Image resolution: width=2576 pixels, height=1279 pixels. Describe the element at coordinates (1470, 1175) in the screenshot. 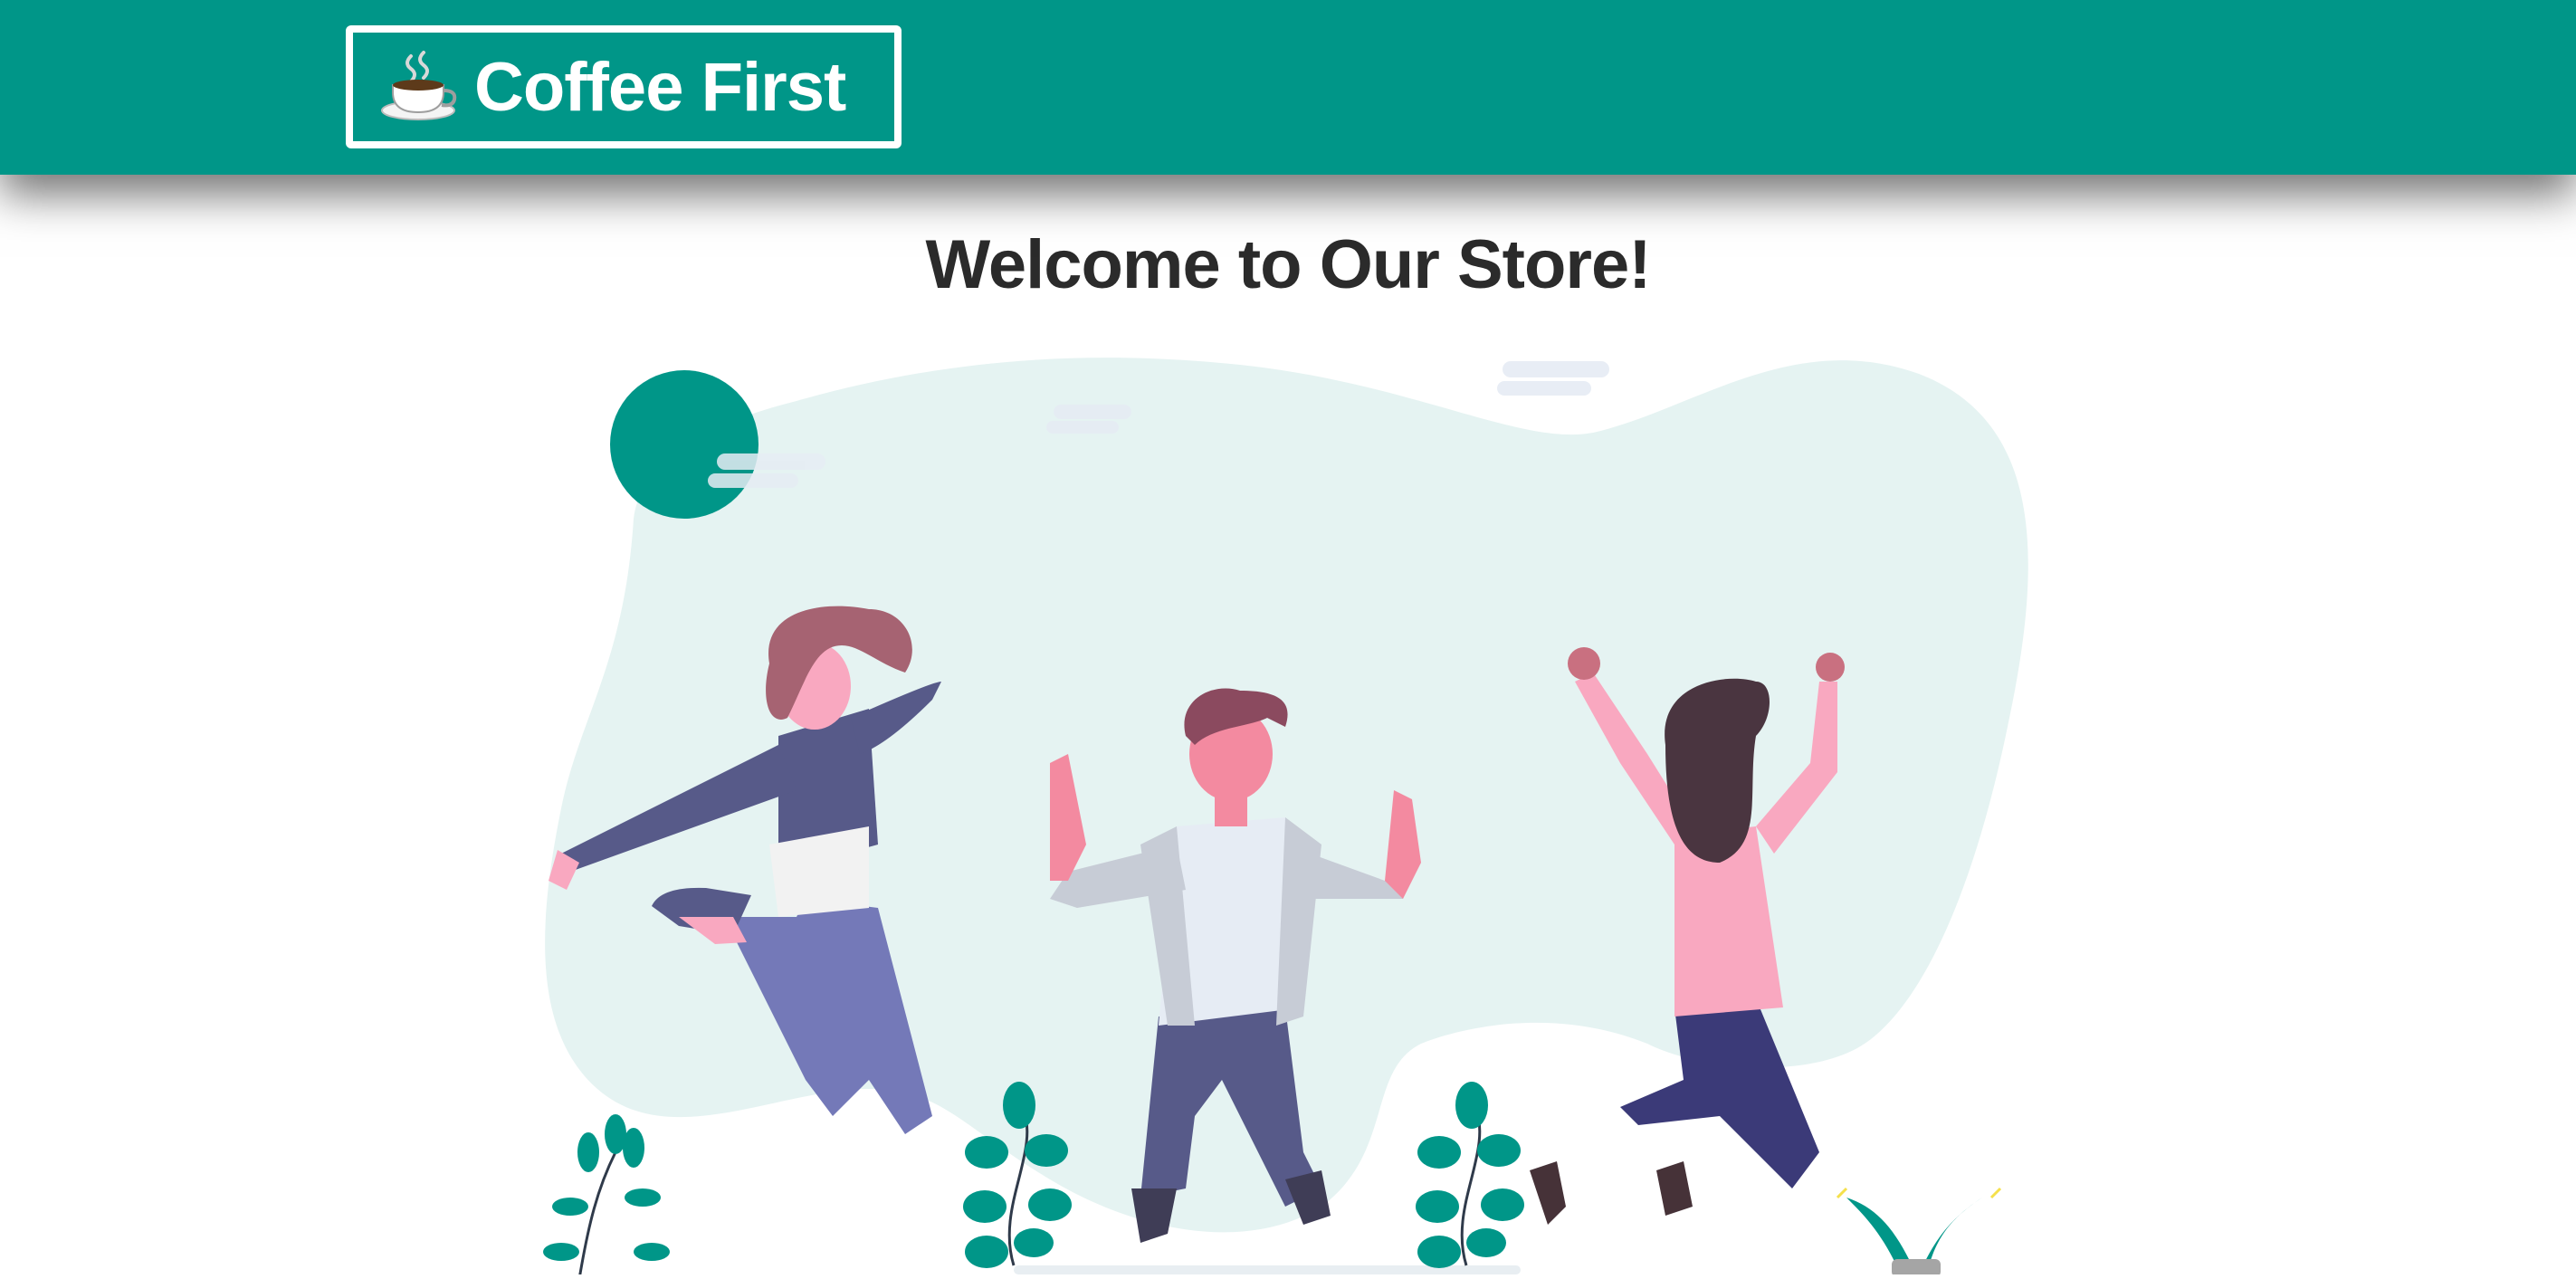

I see `plant-center-right` at that location.